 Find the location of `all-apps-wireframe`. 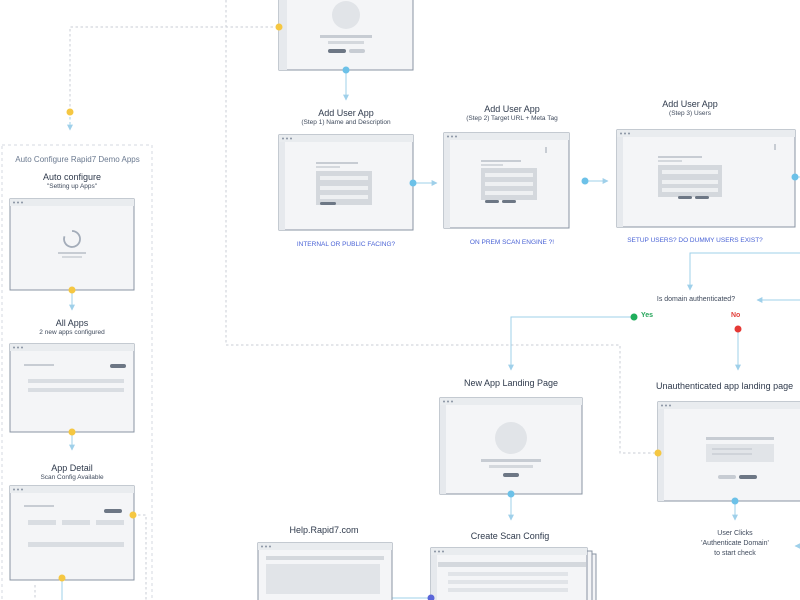

all-apps-wireframe is located at coordinates (72, 388).